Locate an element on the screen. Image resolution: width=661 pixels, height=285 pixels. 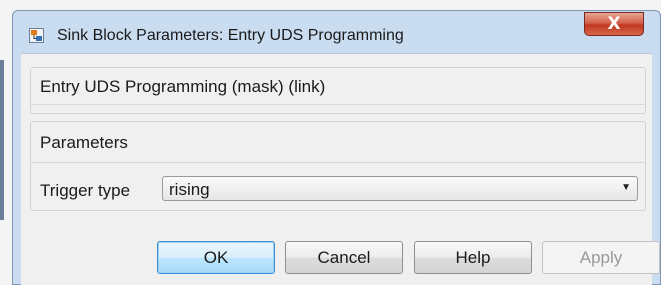
simulink-block-icon is located at coordinates (36, 35).